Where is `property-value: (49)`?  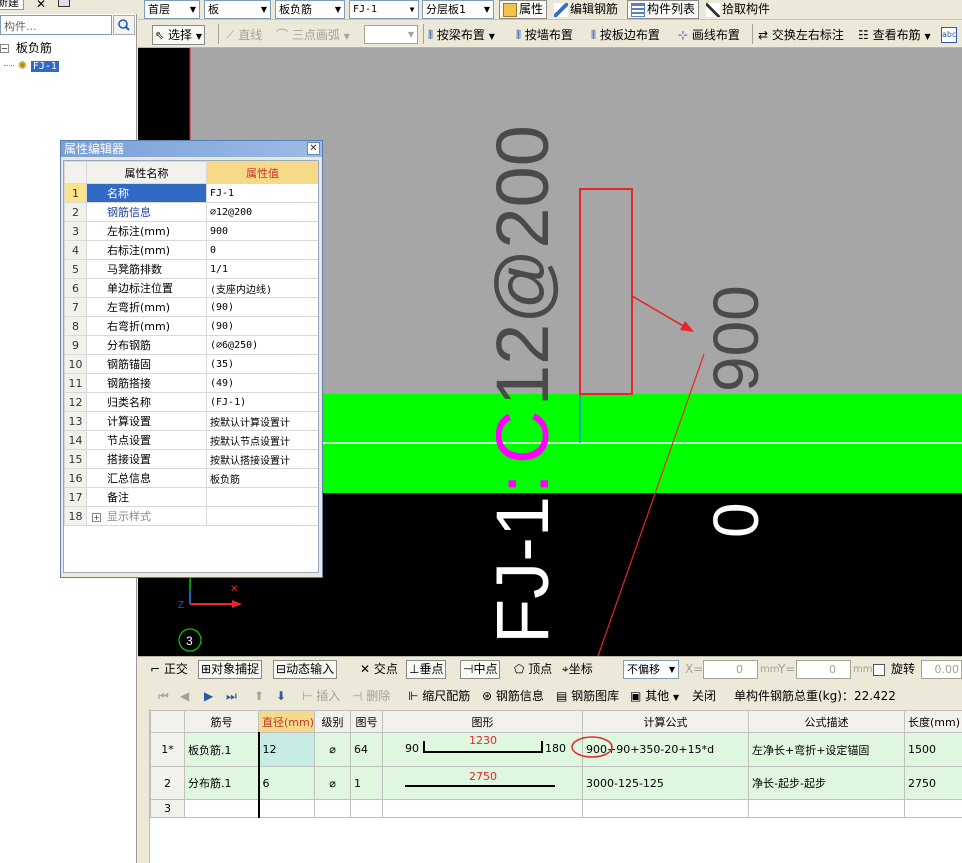
property-value: (49) is located at coordinates (262, 383).